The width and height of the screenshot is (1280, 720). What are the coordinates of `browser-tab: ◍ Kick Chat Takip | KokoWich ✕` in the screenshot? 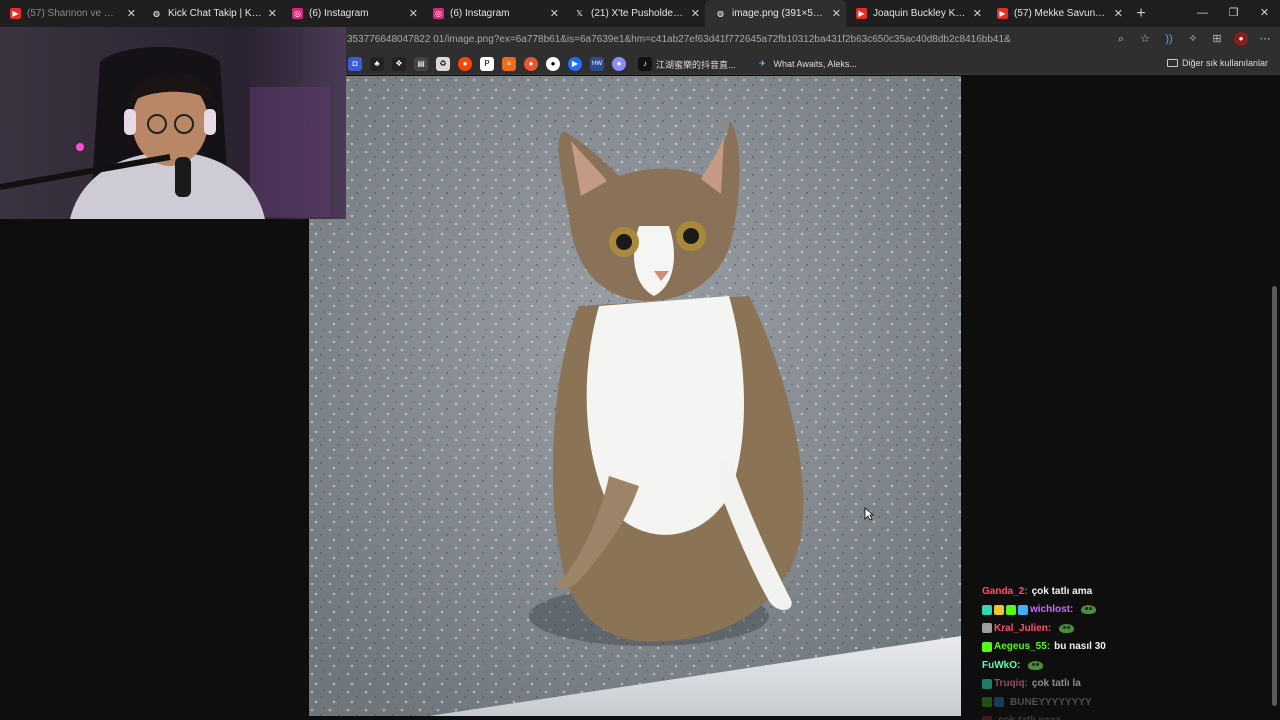 It's located at (211, 13).